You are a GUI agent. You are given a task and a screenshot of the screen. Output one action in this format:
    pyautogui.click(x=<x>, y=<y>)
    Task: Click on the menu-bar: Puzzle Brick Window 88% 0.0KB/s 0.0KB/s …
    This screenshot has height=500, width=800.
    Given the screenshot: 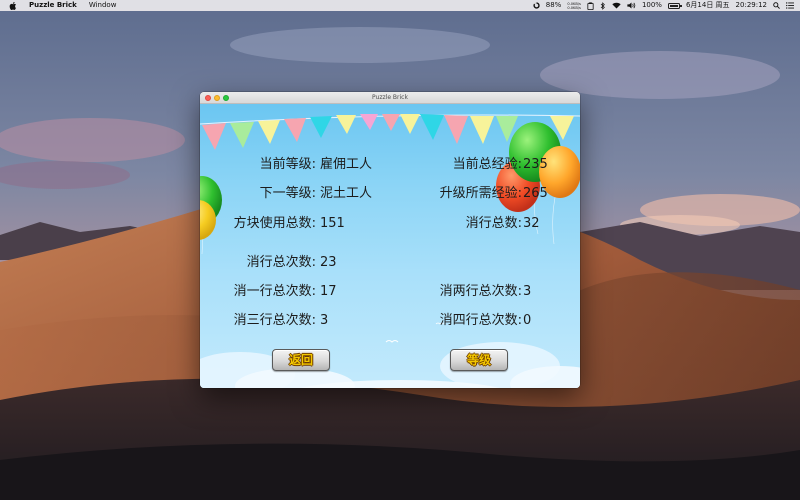 What is the action you would take?
    pyautogui.click(x=400, y=5)
    